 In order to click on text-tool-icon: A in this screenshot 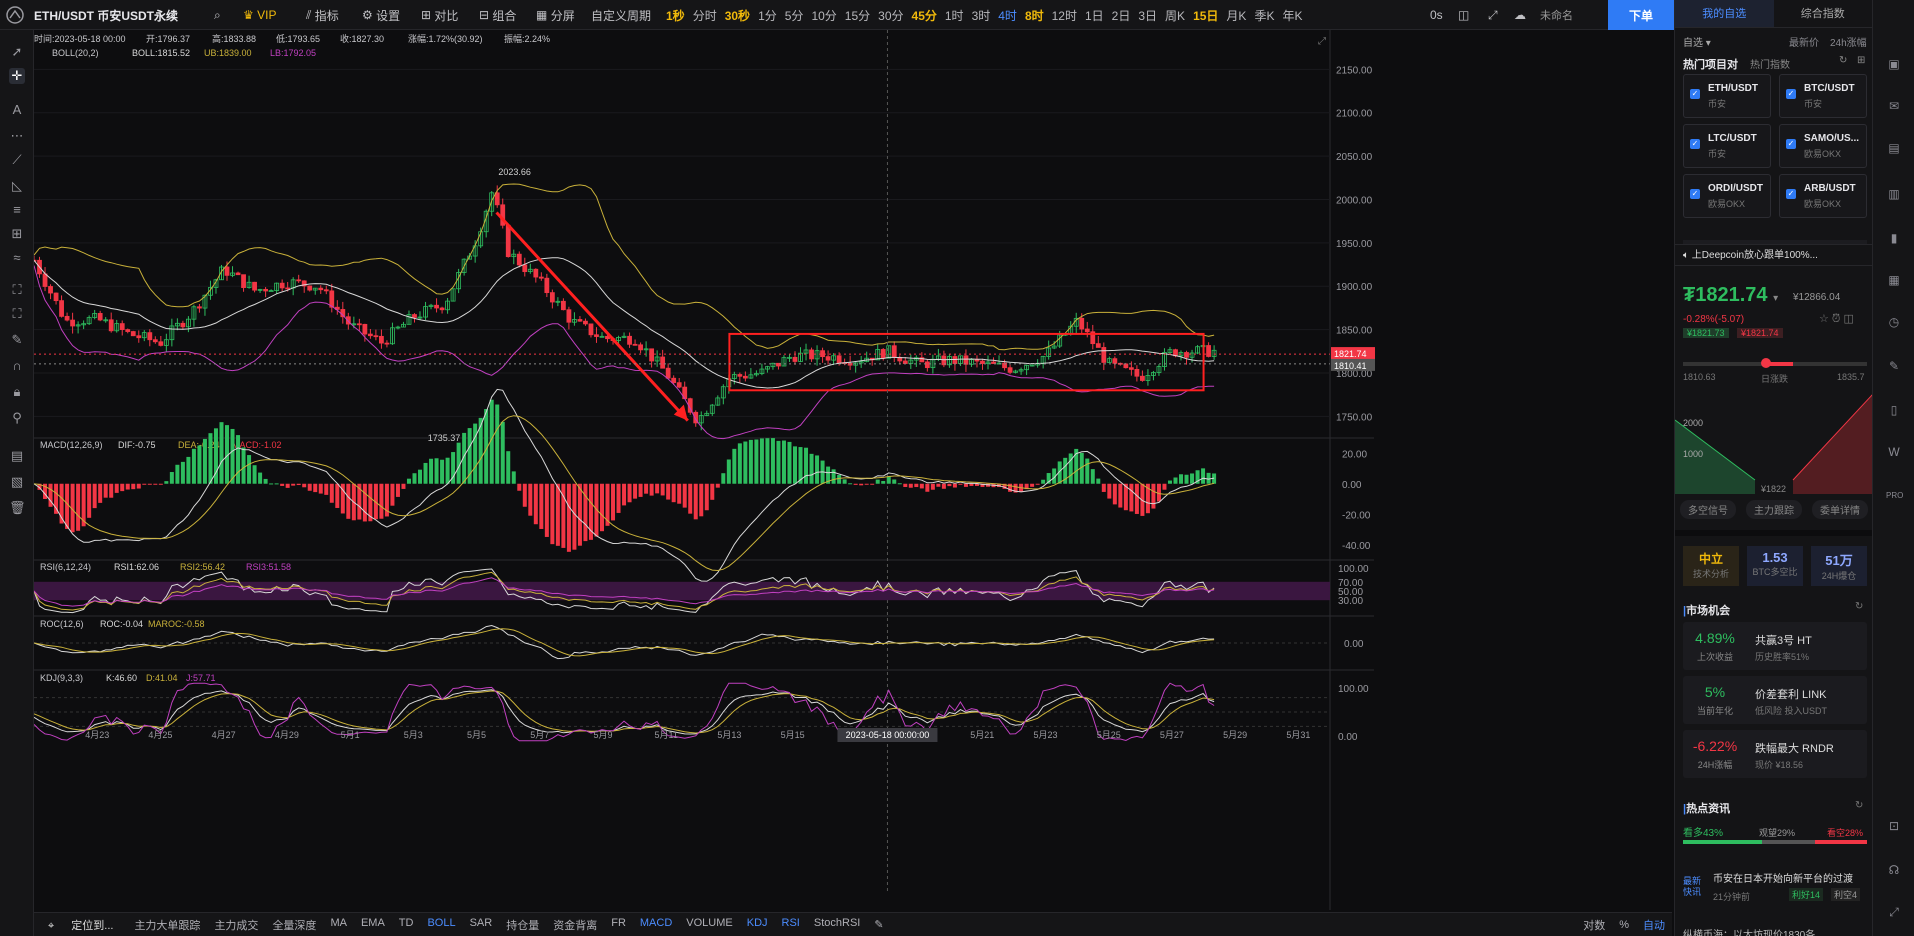, I will do `click(17, 110)`.